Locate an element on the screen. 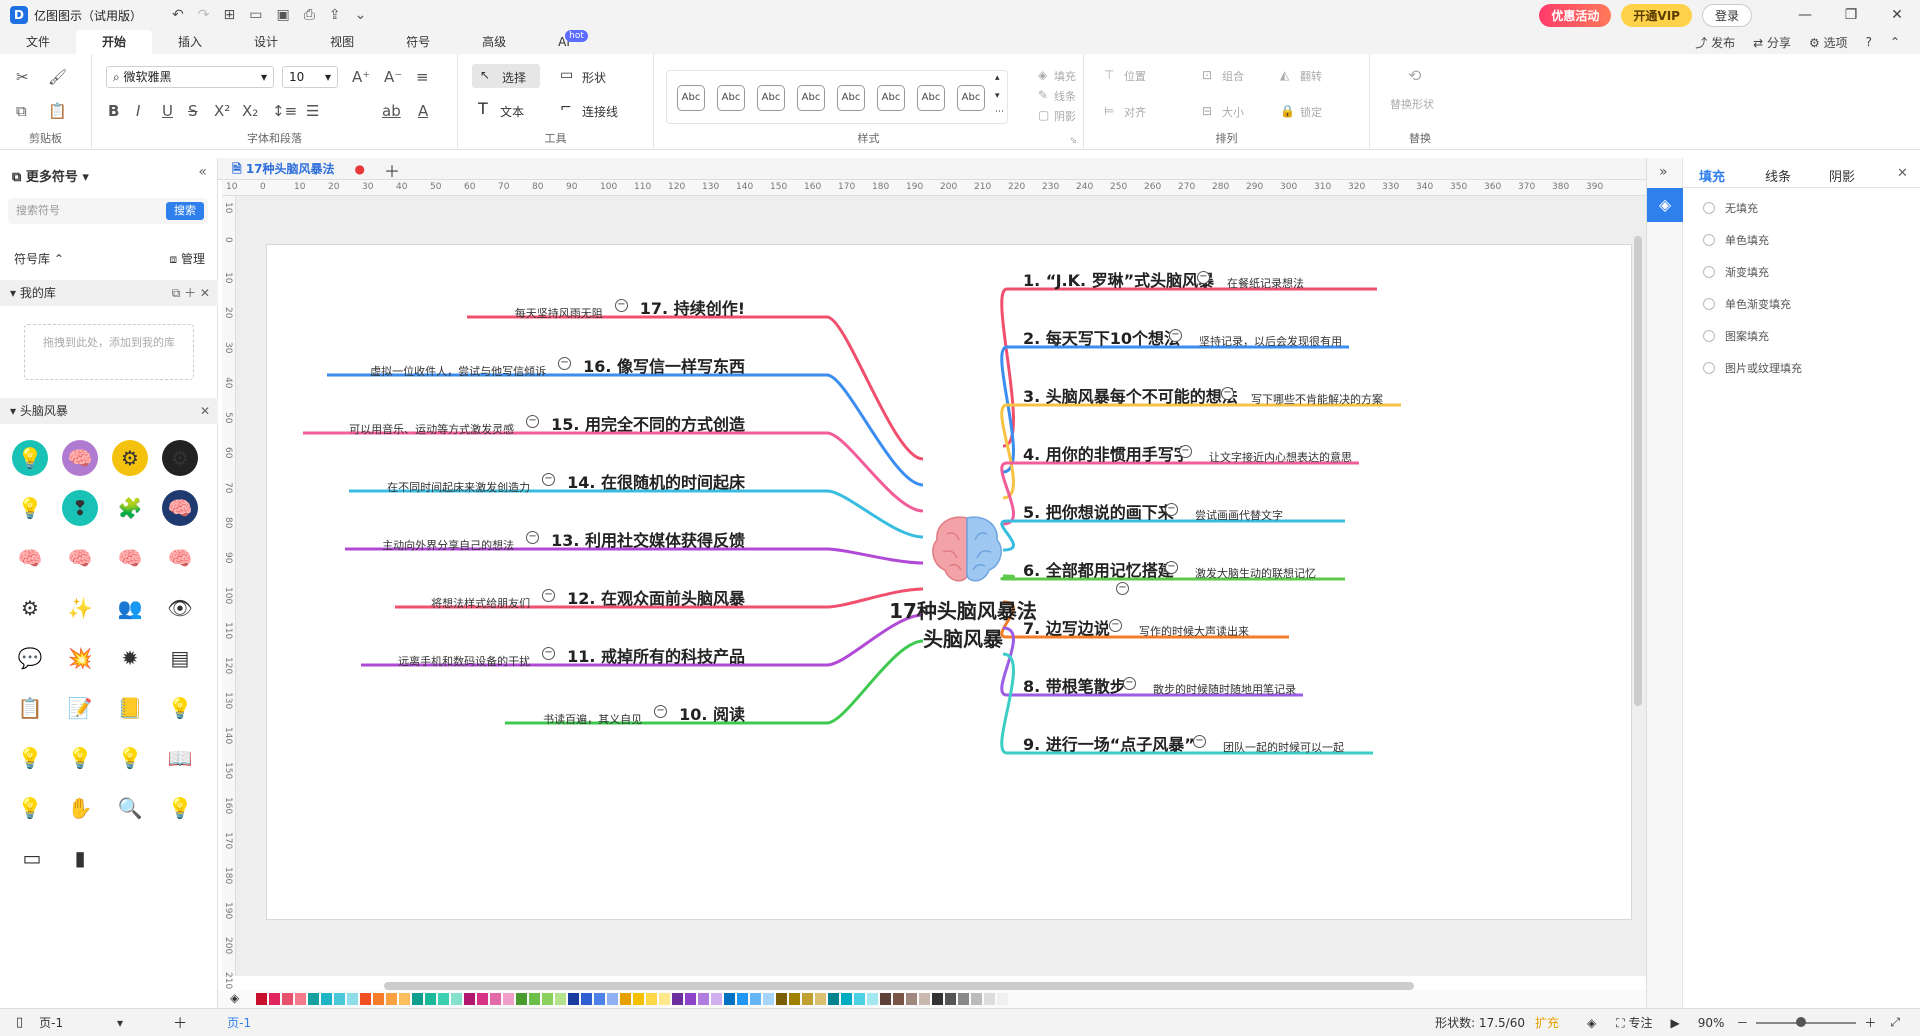  bulb-blue-symbol: 💡 is located at coordinates (130, 758).